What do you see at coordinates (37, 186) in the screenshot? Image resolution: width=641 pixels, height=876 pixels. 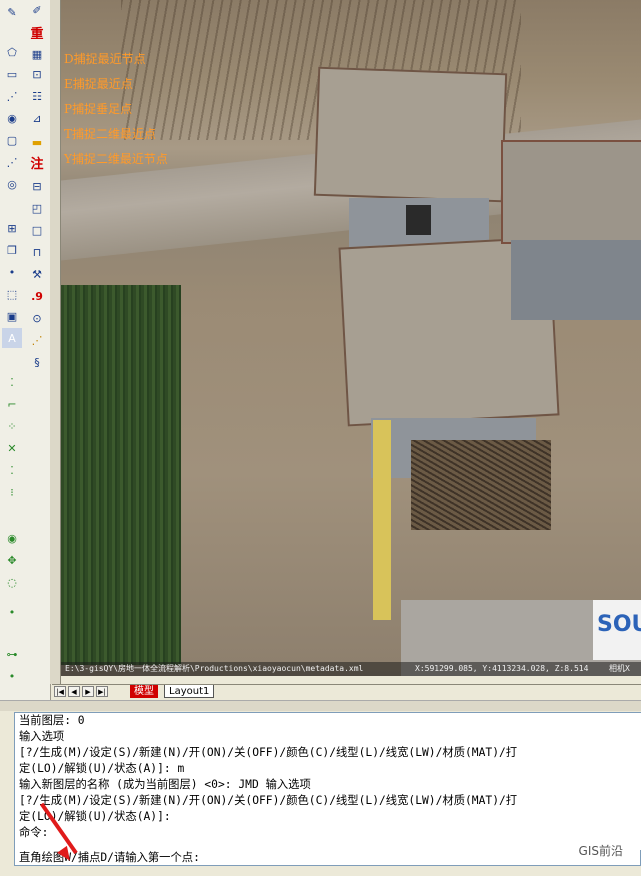 I see `scale-icon: ⊟` at bounding box center [37, 186].